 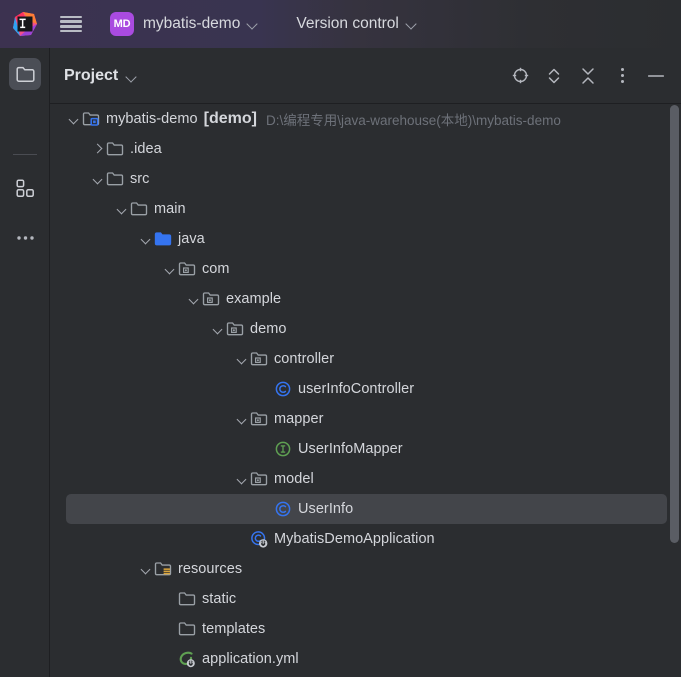 What do you see at coordinates (365, 629) in the screenshot?
I see `tree-row: templates` at bounding box center [365, 629].